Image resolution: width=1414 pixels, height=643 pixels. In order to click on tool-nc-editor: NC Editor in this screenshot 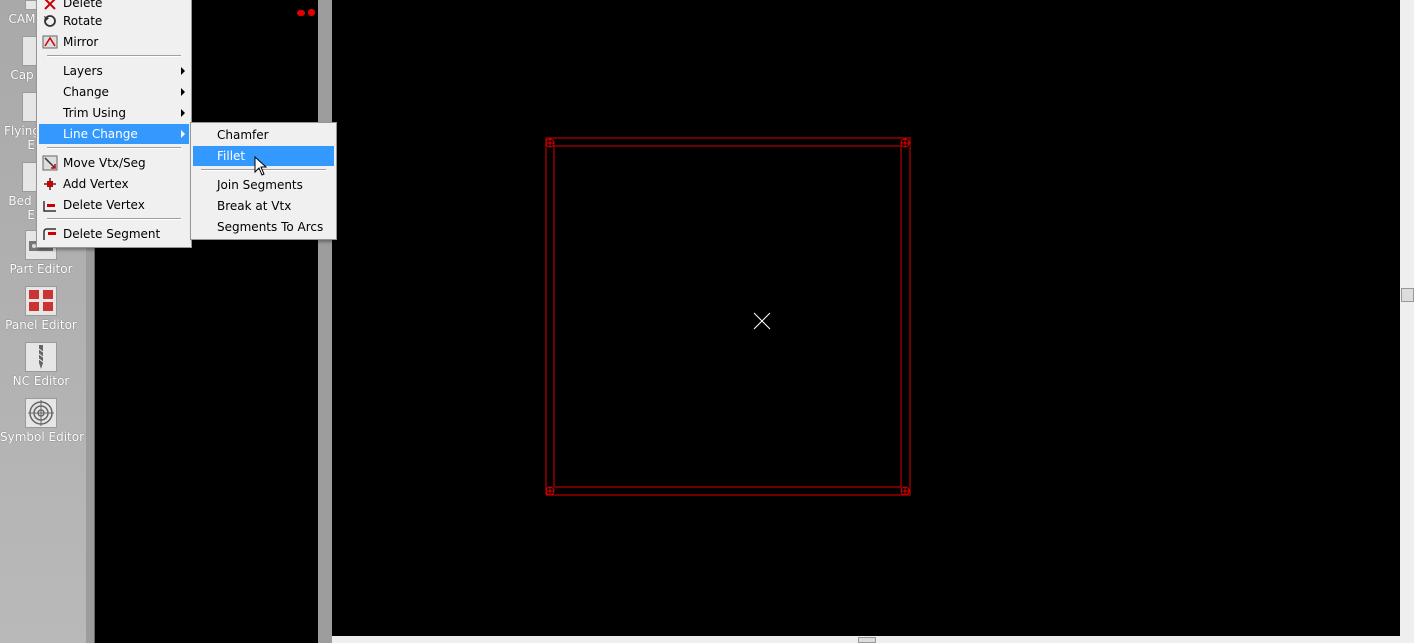, I will do `click(41, 365)`.